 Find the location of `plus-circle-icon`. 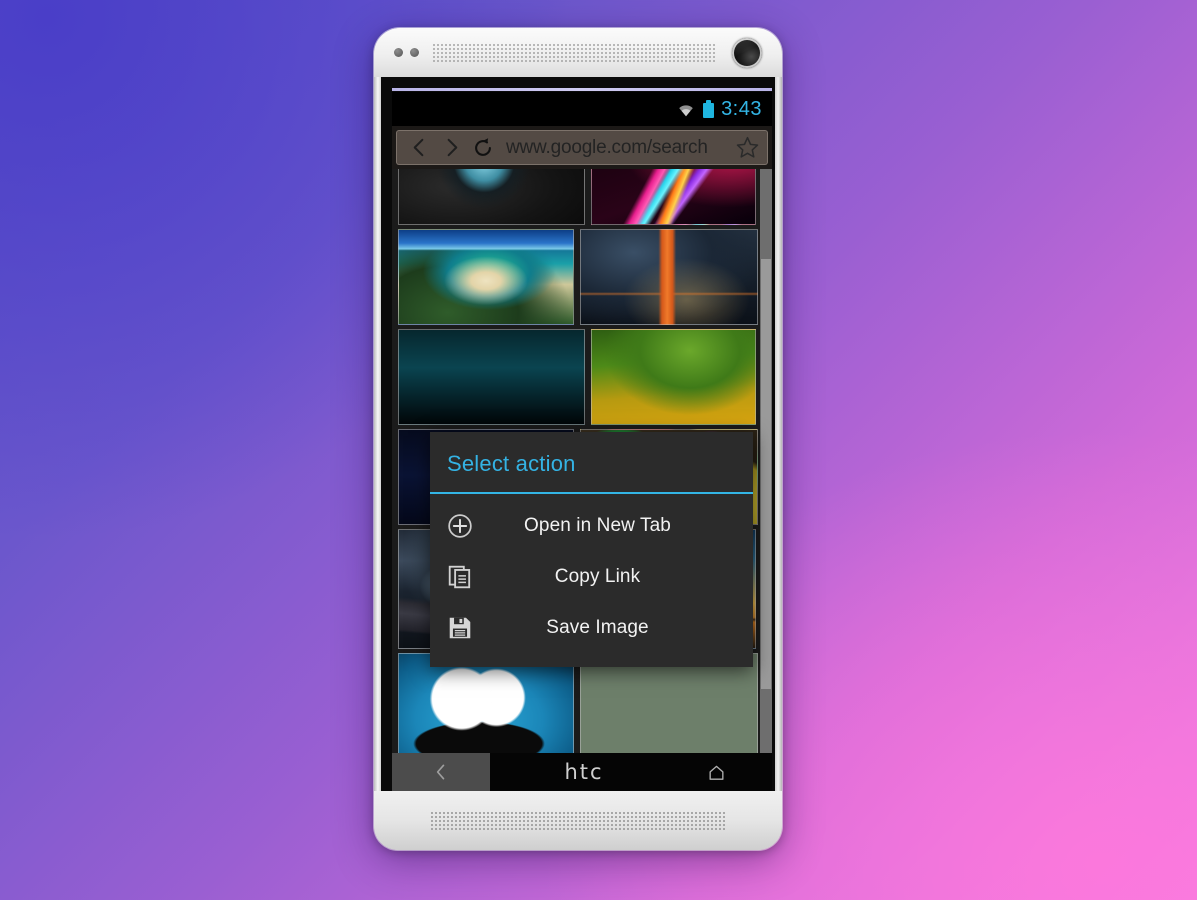

plus-circle-icon is located at coordinates (460, 526).